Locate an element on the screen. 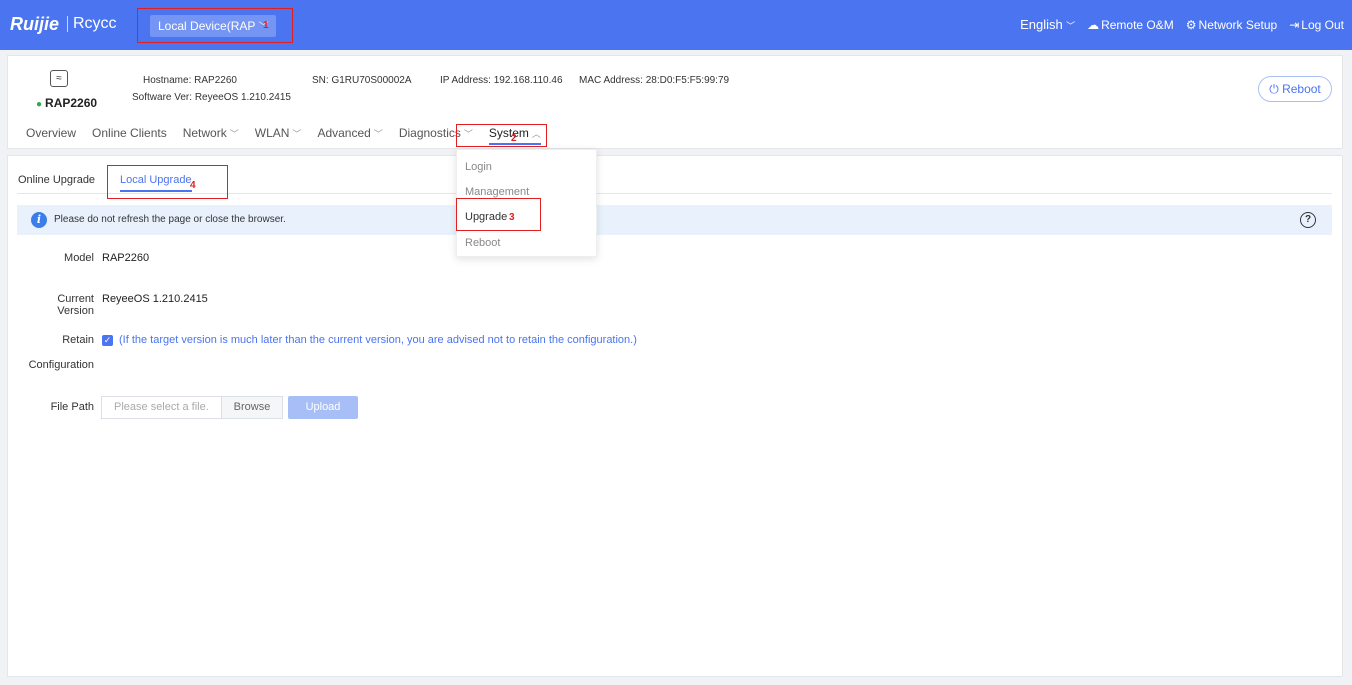 Image resolution: width=1352 pixels, height=685 pixels. ip-row: IP Address: 192.168.110.46 is located at coordinates (501, 80).